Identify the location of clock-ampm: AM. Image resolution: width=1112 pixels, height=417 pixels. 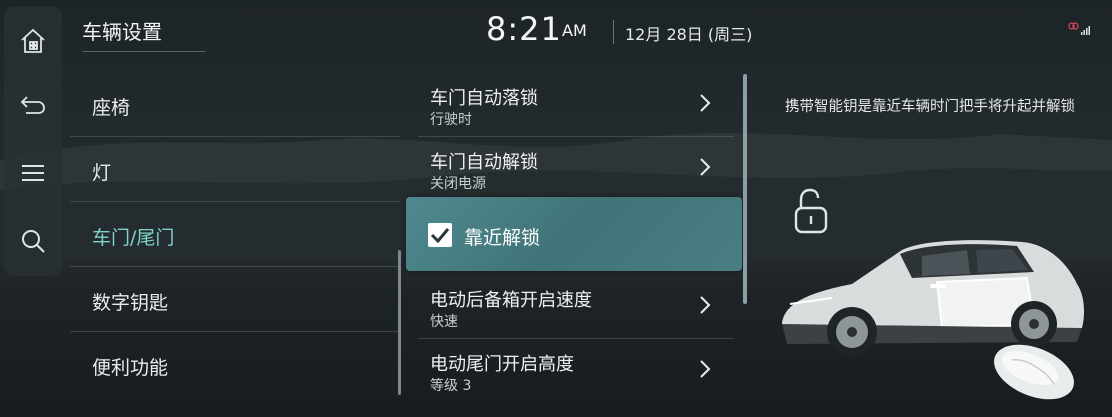
(574, 30).